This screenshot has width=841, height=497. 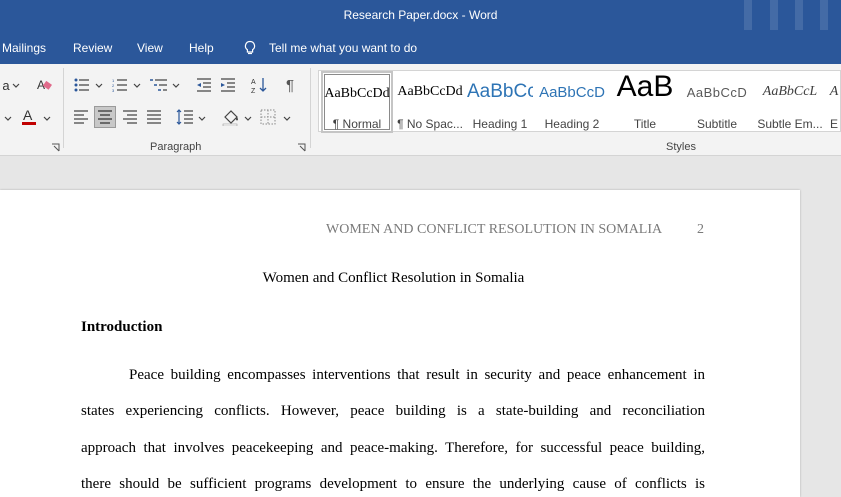 I want to click on font-color-button: A, so click(x=29, y=117).